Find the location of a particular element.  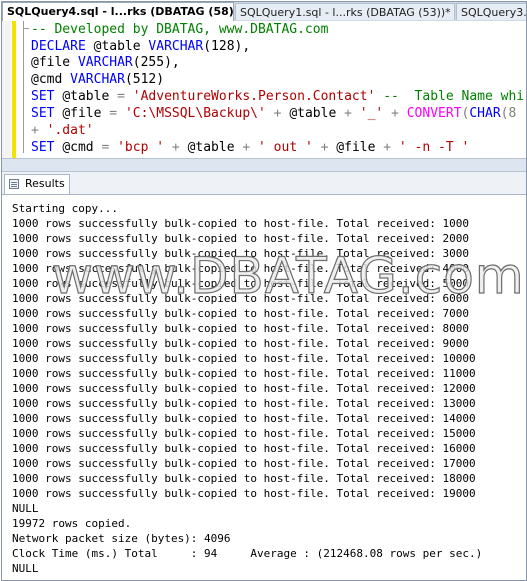

code-line: @cmd VARCHAR(512) is located at coordinates (97, 80).